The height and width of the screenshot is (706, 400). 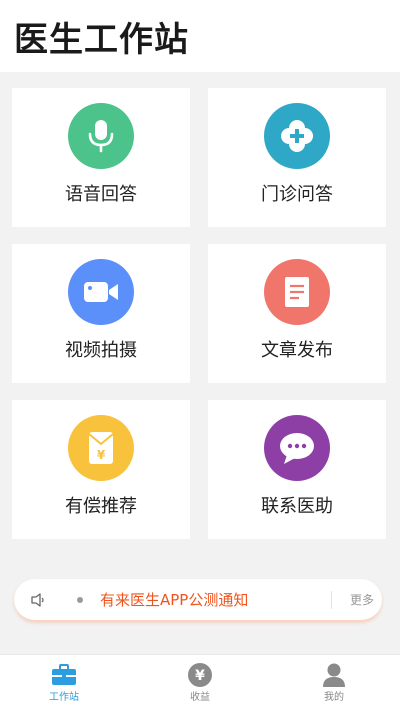 What do you see at coordinates (101, 194) in the screenshot?
I see `tile-label: 语音回答` at bounding box center [101, 194].